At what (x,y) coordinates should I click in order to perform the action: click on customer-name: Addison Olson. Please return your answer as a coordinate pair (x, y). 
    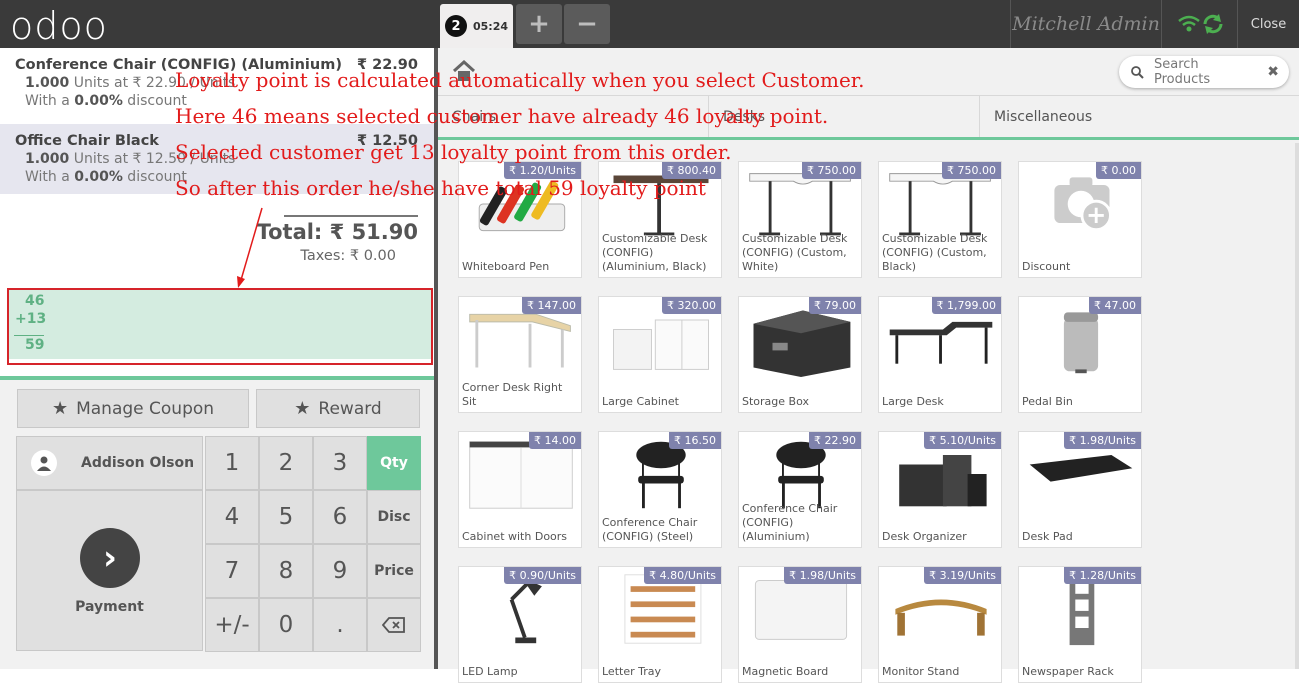
    Looking at the image, I should click on (138, 463).